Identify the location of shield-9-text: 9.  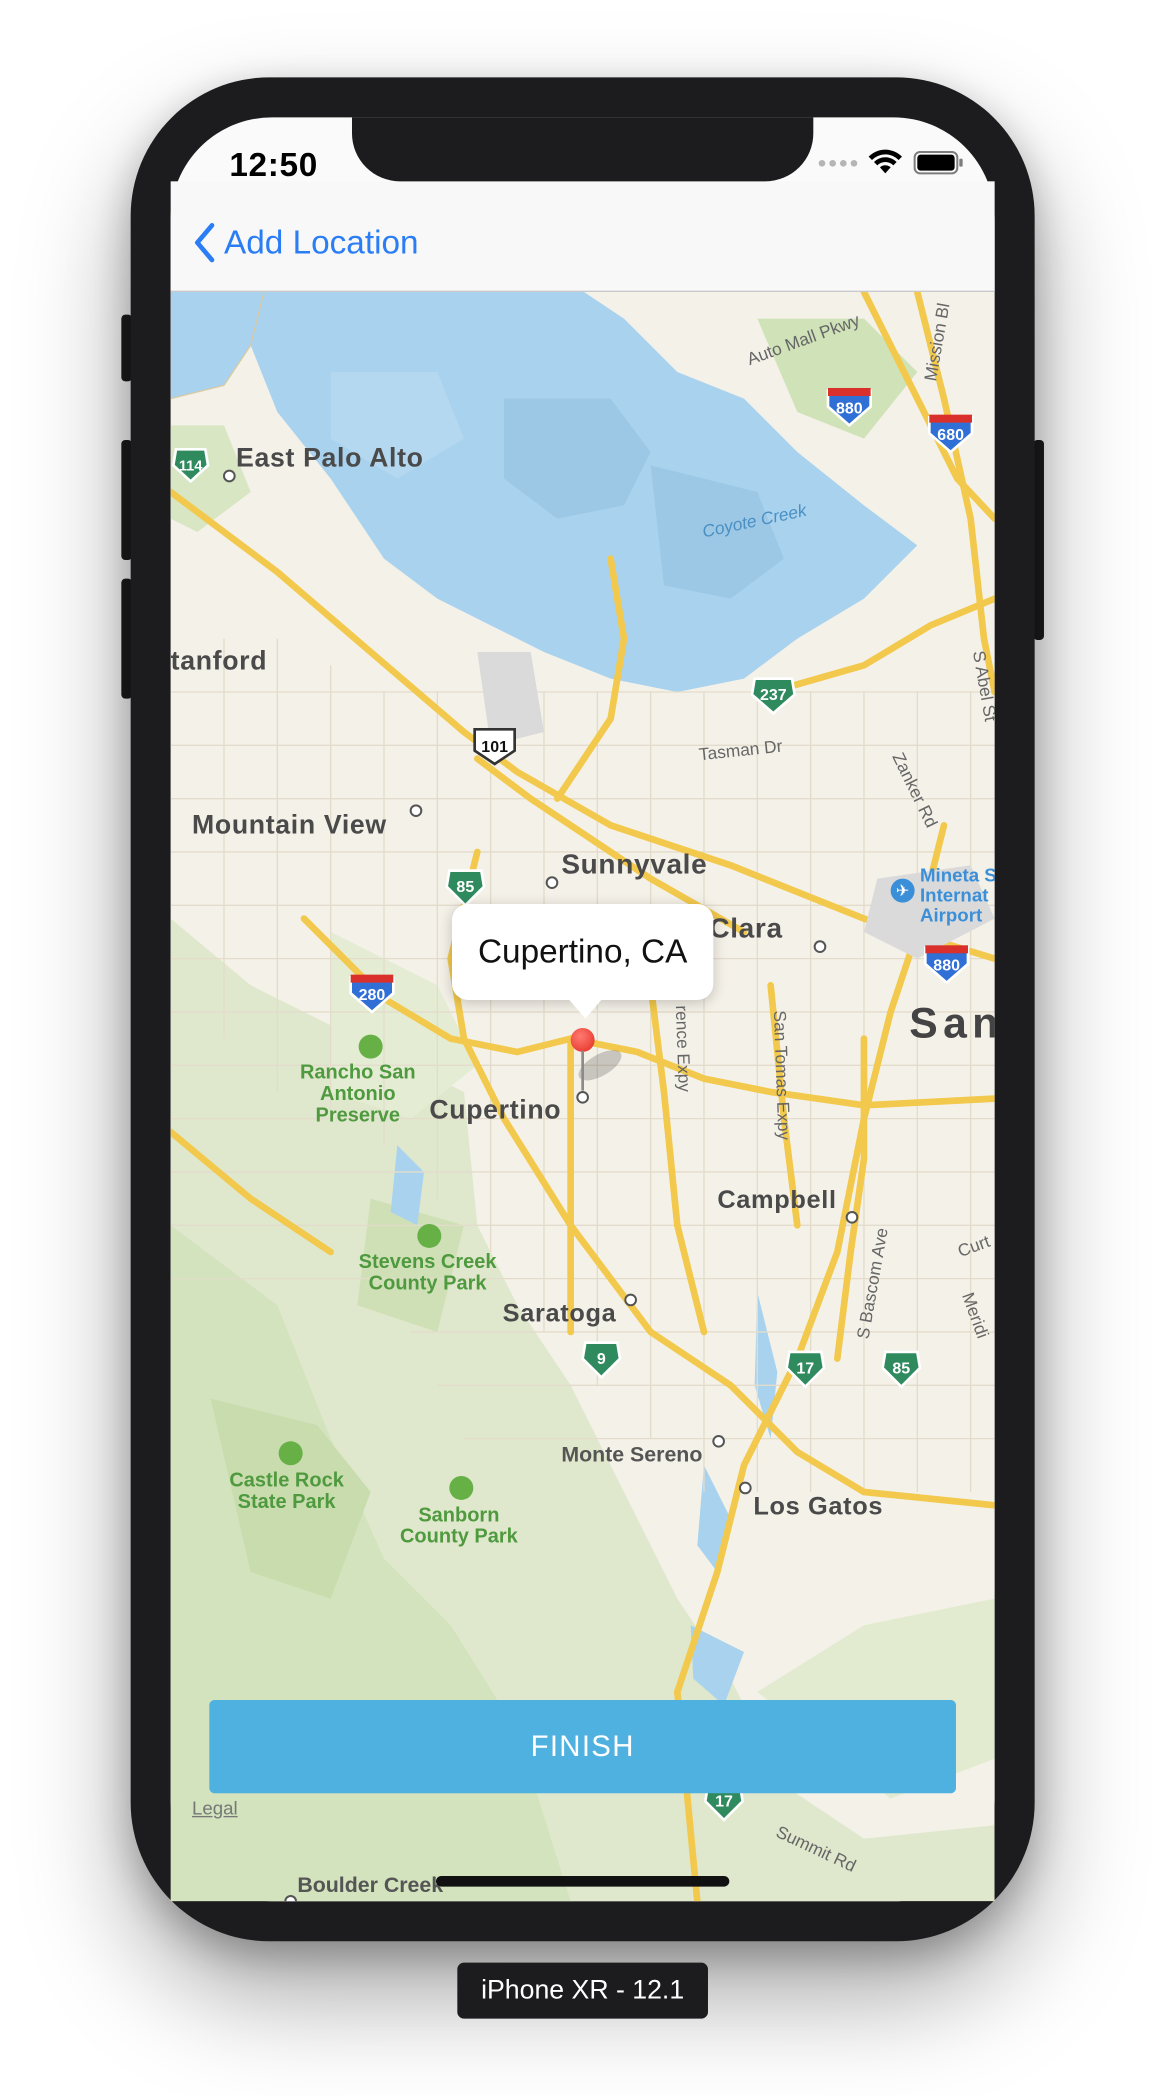
(601, 1359).